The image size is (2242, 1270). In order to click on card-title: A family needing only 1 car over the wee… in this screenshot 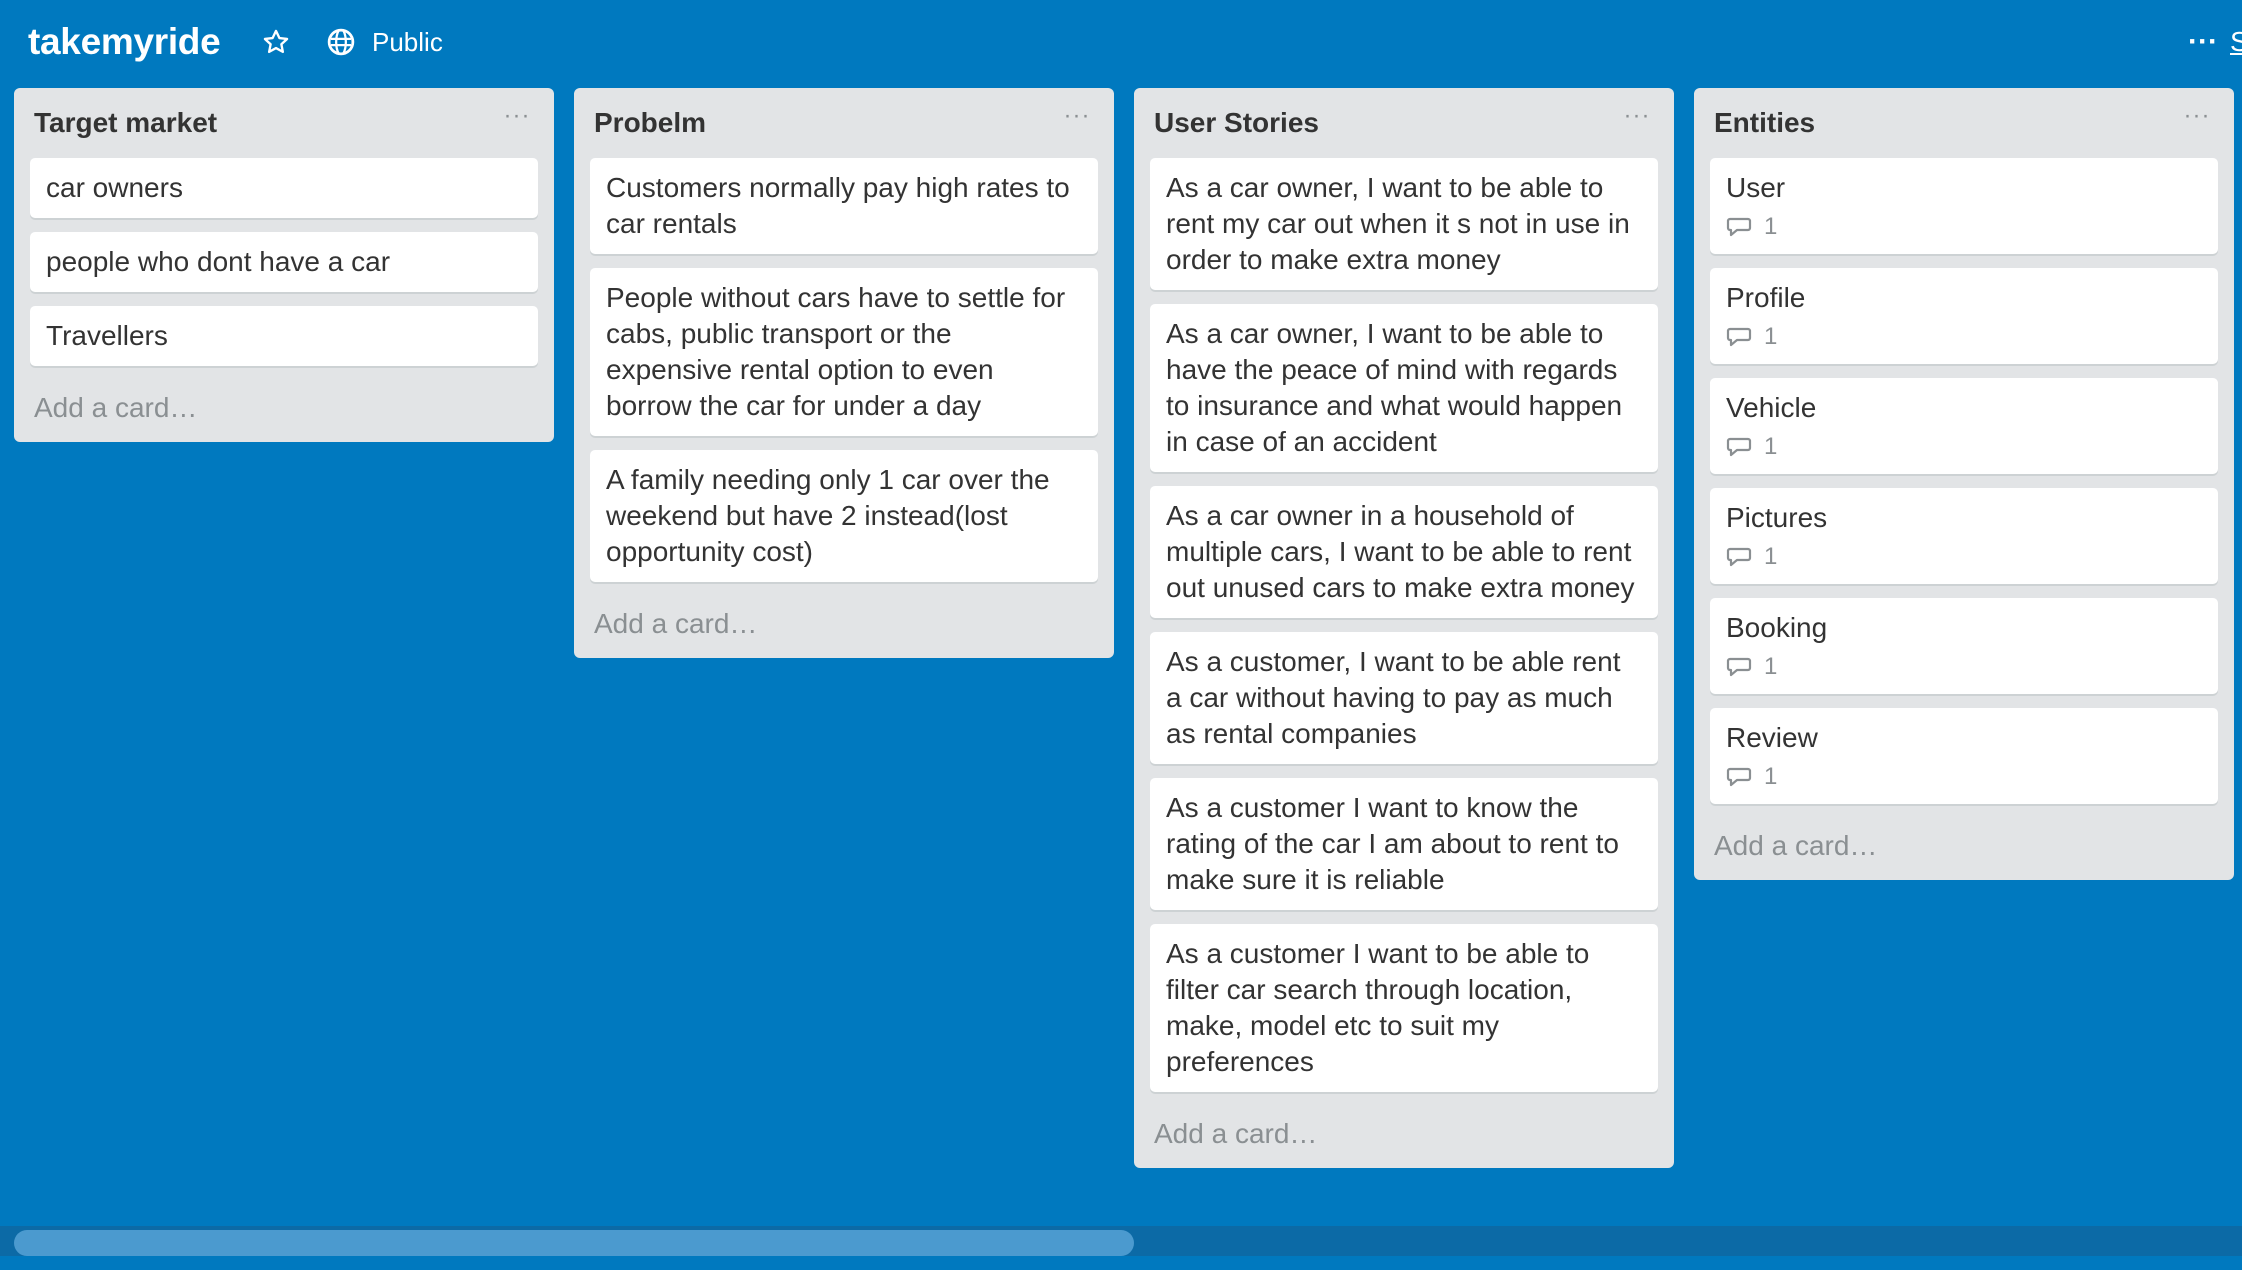, I will do `click(828, 515)`.